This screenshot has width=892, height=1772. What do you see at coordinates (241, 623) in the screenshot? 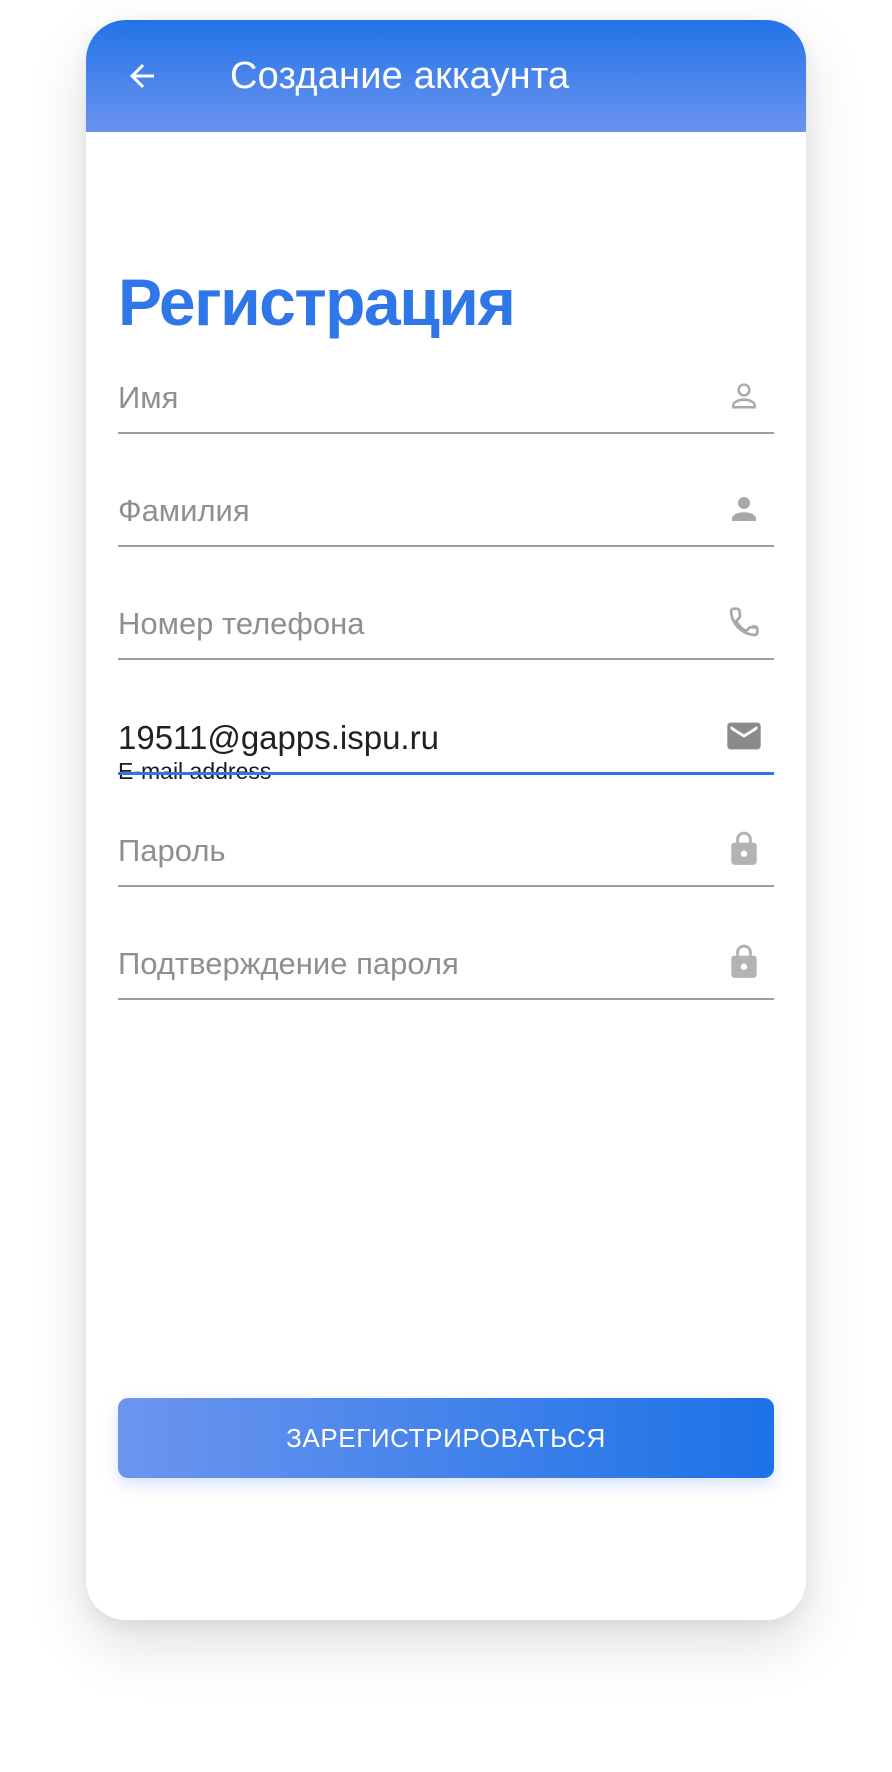
I see `phone-placeholder: Номер телефона` at bounding box center [241, 623].